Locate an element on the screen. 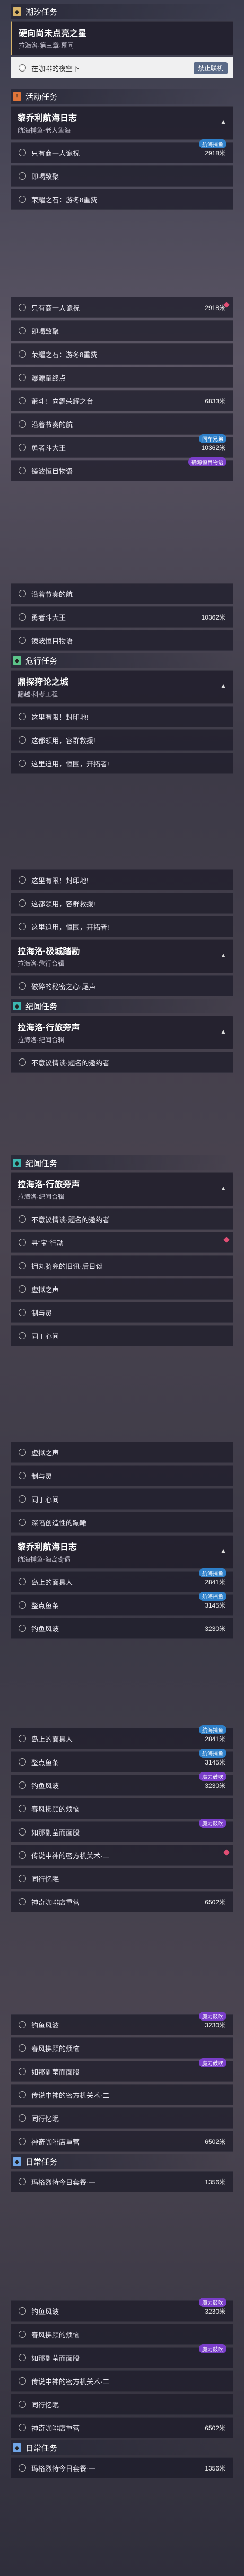 Image resolution: width=244 pixels, height=2576 pixels. quest-card-3: 鼎探狩论之城 翻越·科考工程 ▲ is located at coordinates (122, 687).